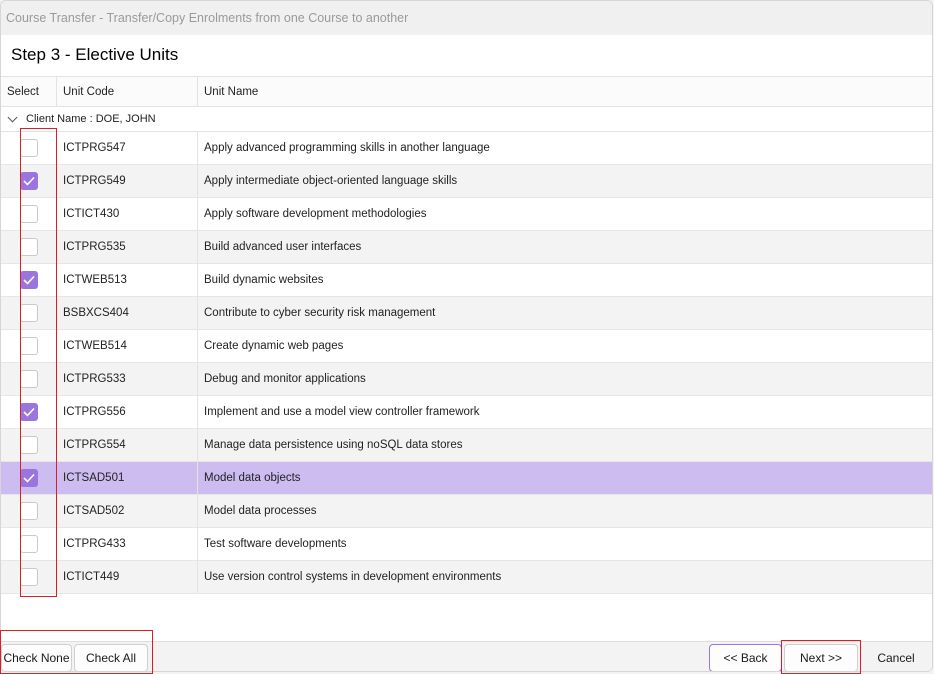  I want to click on unit-code-cell: ICTPRG433, so click(127, 544).